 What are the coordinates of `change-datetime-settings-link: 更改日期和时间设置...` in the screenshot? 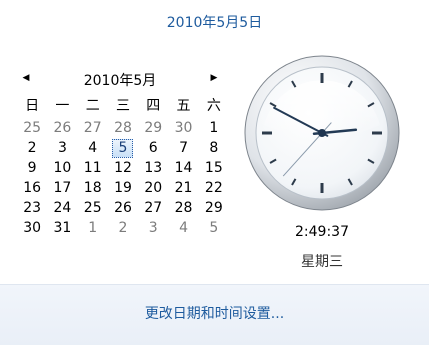 It's located at (214, 313).